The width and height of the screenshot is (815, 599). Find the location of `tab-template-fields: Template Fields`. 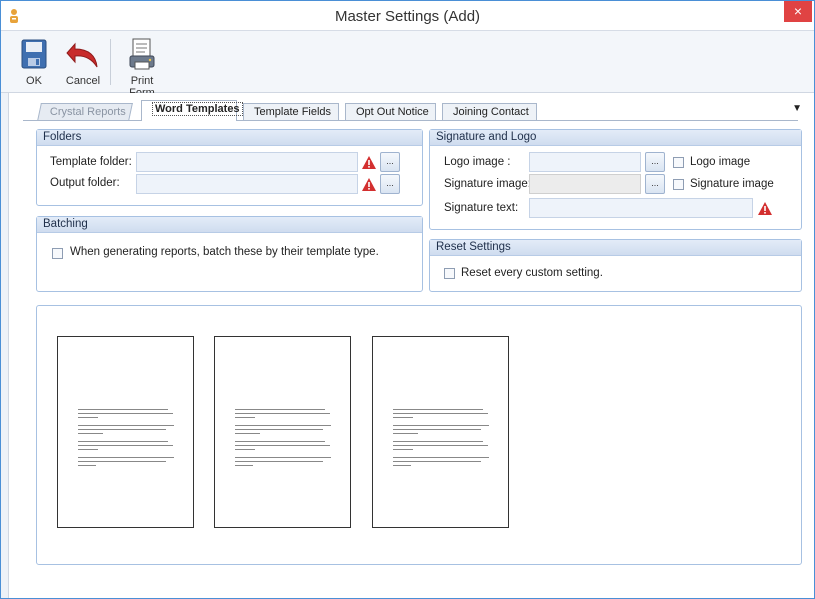

tab-template-fields: Template Fields is located at coordinates (291, 112).